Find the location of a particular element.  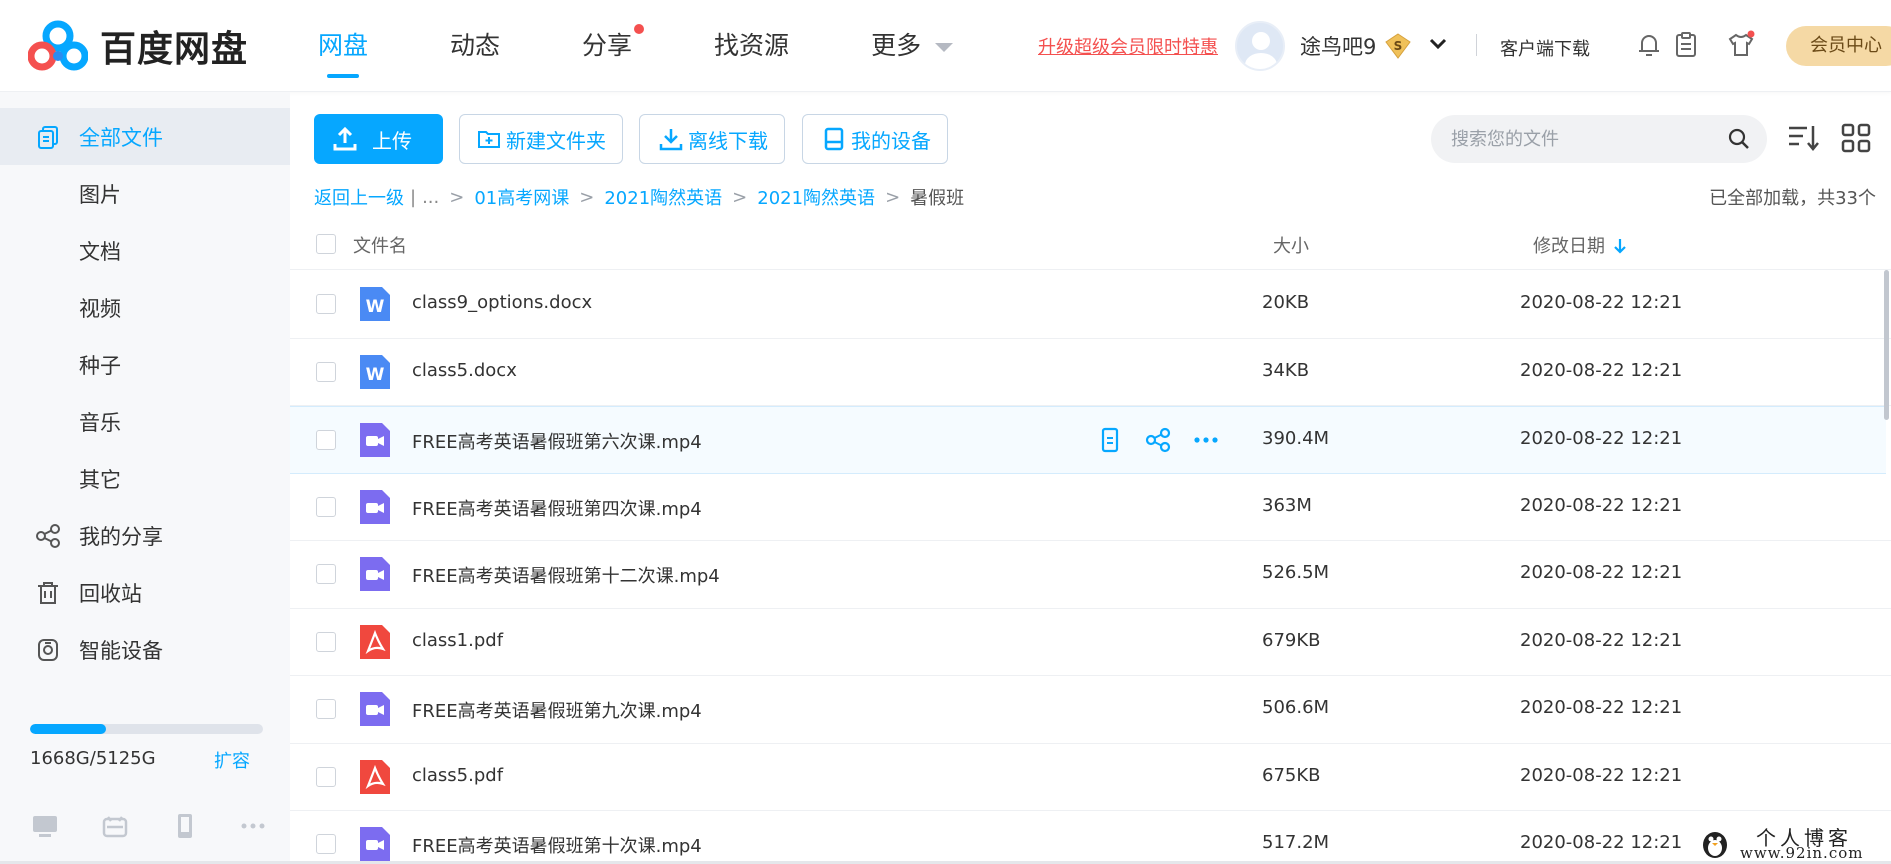

more-options-icon is located at coordinates (1206, 440).